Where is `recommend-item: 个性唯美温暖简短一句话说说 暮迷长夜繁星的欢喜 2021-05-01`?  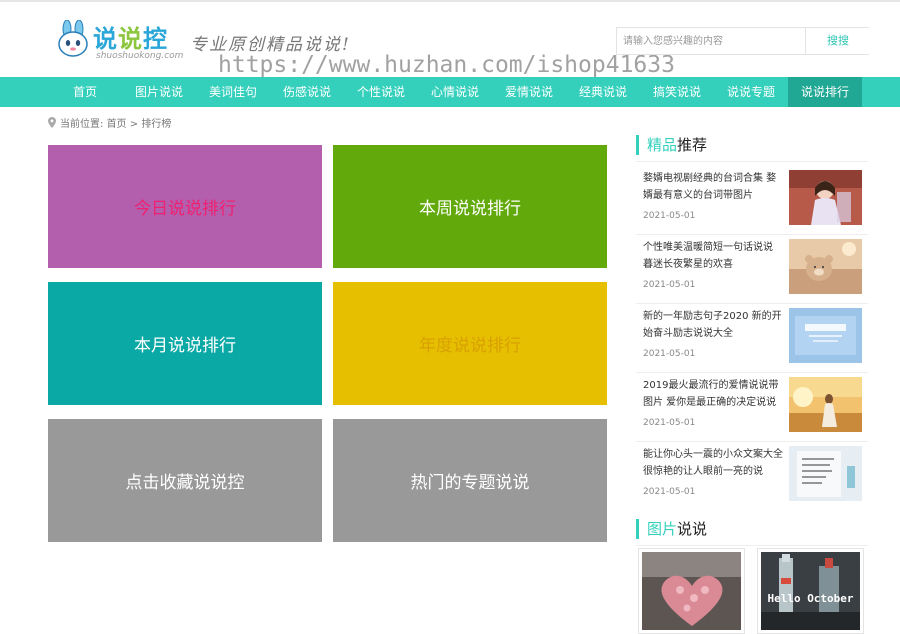 recommend-item: 个性唯美温暖简短一句话说说 暮迷长夜繁星的欢喜 2021-05-01 is located at coordinates (752, 272).